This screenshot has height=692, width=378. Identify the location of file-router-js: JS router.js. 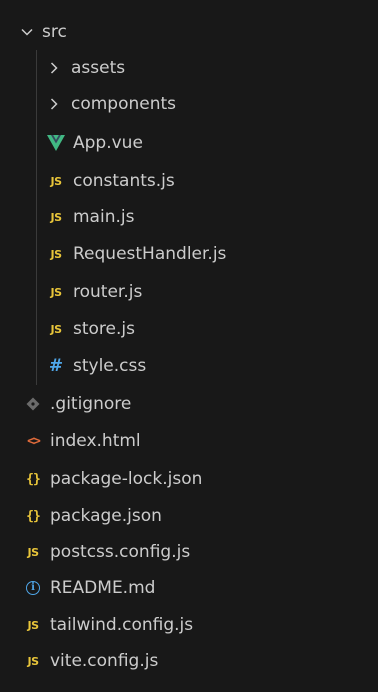
(189, 292).